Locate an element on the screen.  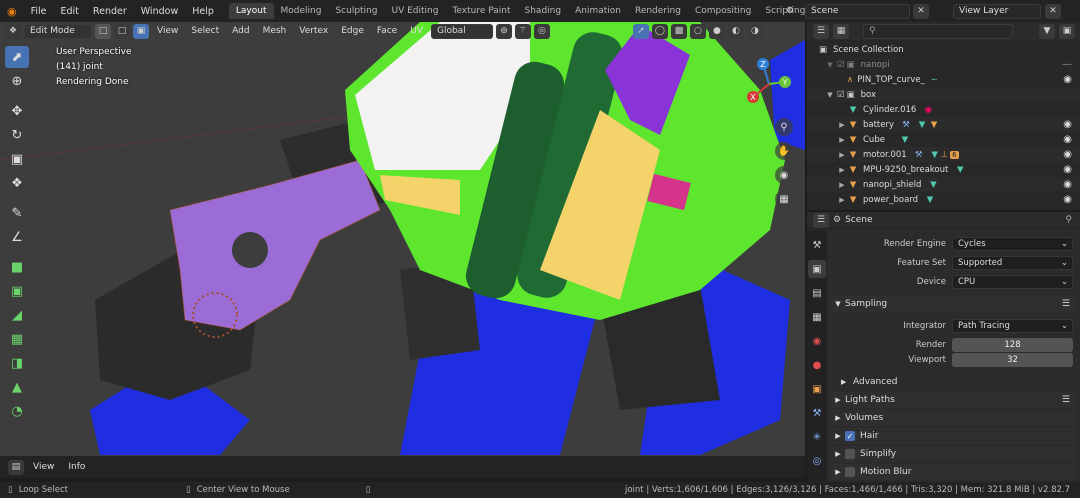
cursor-tool-icon: ⊕ is located at coordinates (17, 81).